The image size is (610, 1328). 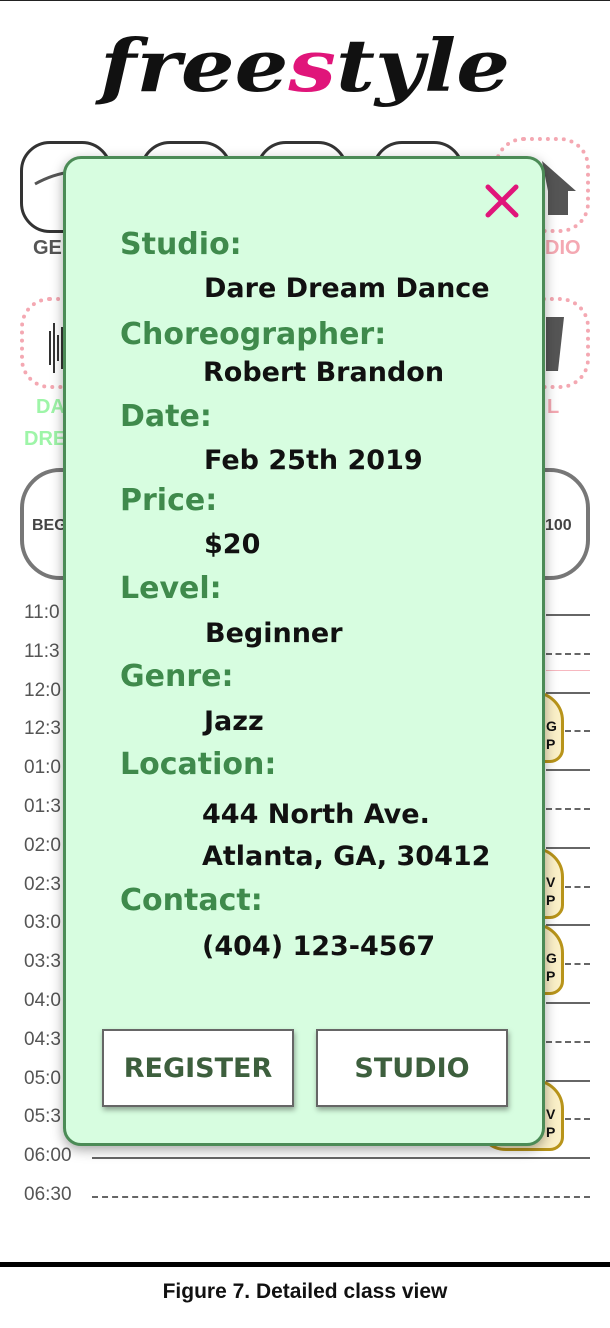 What do you see at coordinates (551, 1123) in the screenshot?
I see `class-card-tag-4: VP` at bounding box center [551, 1123].